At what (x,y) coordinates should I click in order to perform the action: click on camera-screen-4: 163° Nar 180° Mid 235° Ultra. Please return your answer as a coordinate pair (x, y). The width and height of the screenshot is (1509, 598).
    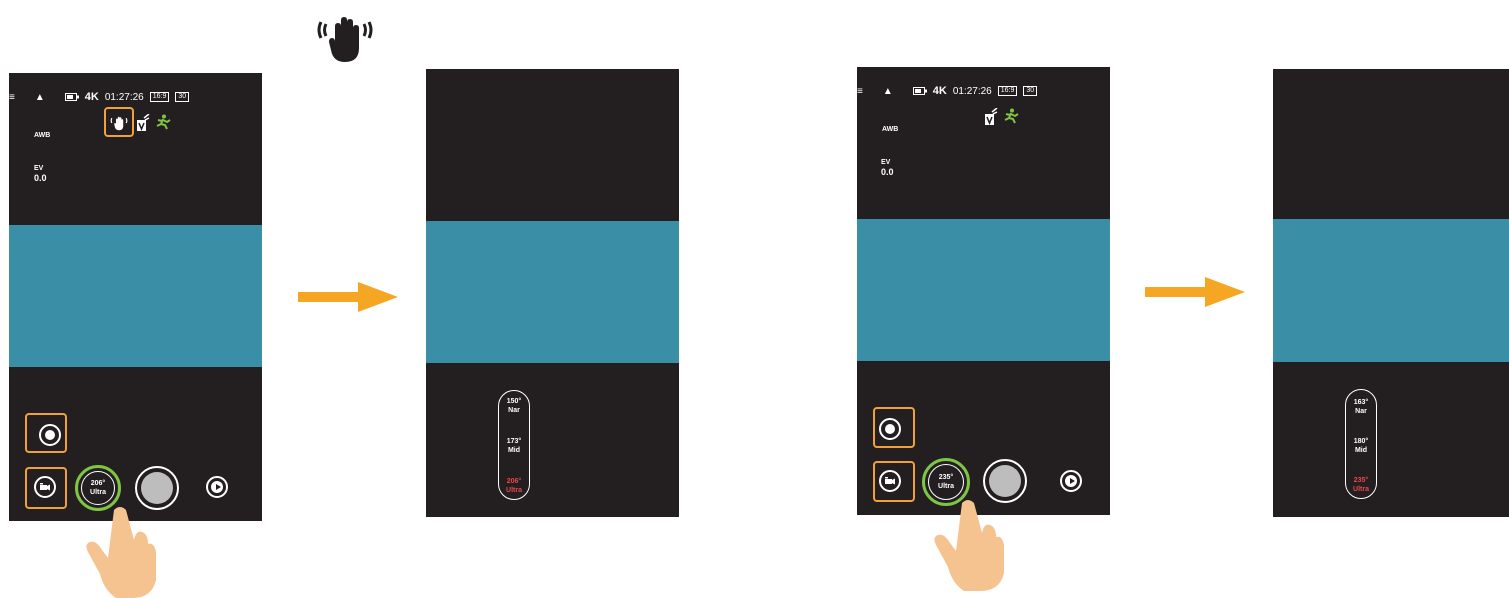
    Looking at the image, I should click on (1391, 293).